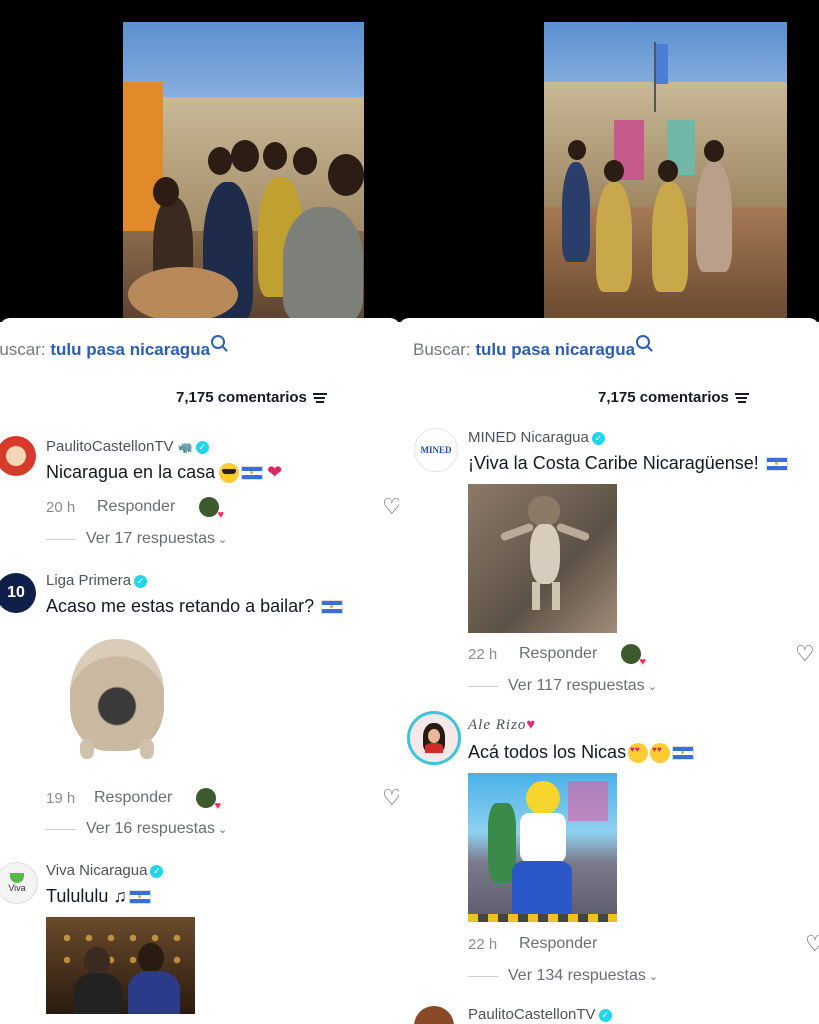  I want to click on dance-gif-sticker, so click(120, 965).